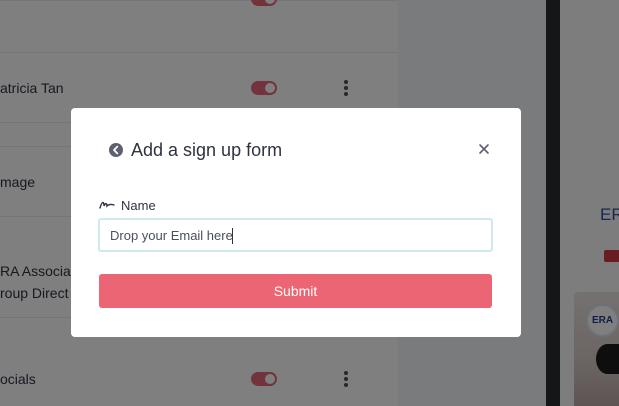 The image size is (619, 406). I want to click on close-icon, so click(484, 149).